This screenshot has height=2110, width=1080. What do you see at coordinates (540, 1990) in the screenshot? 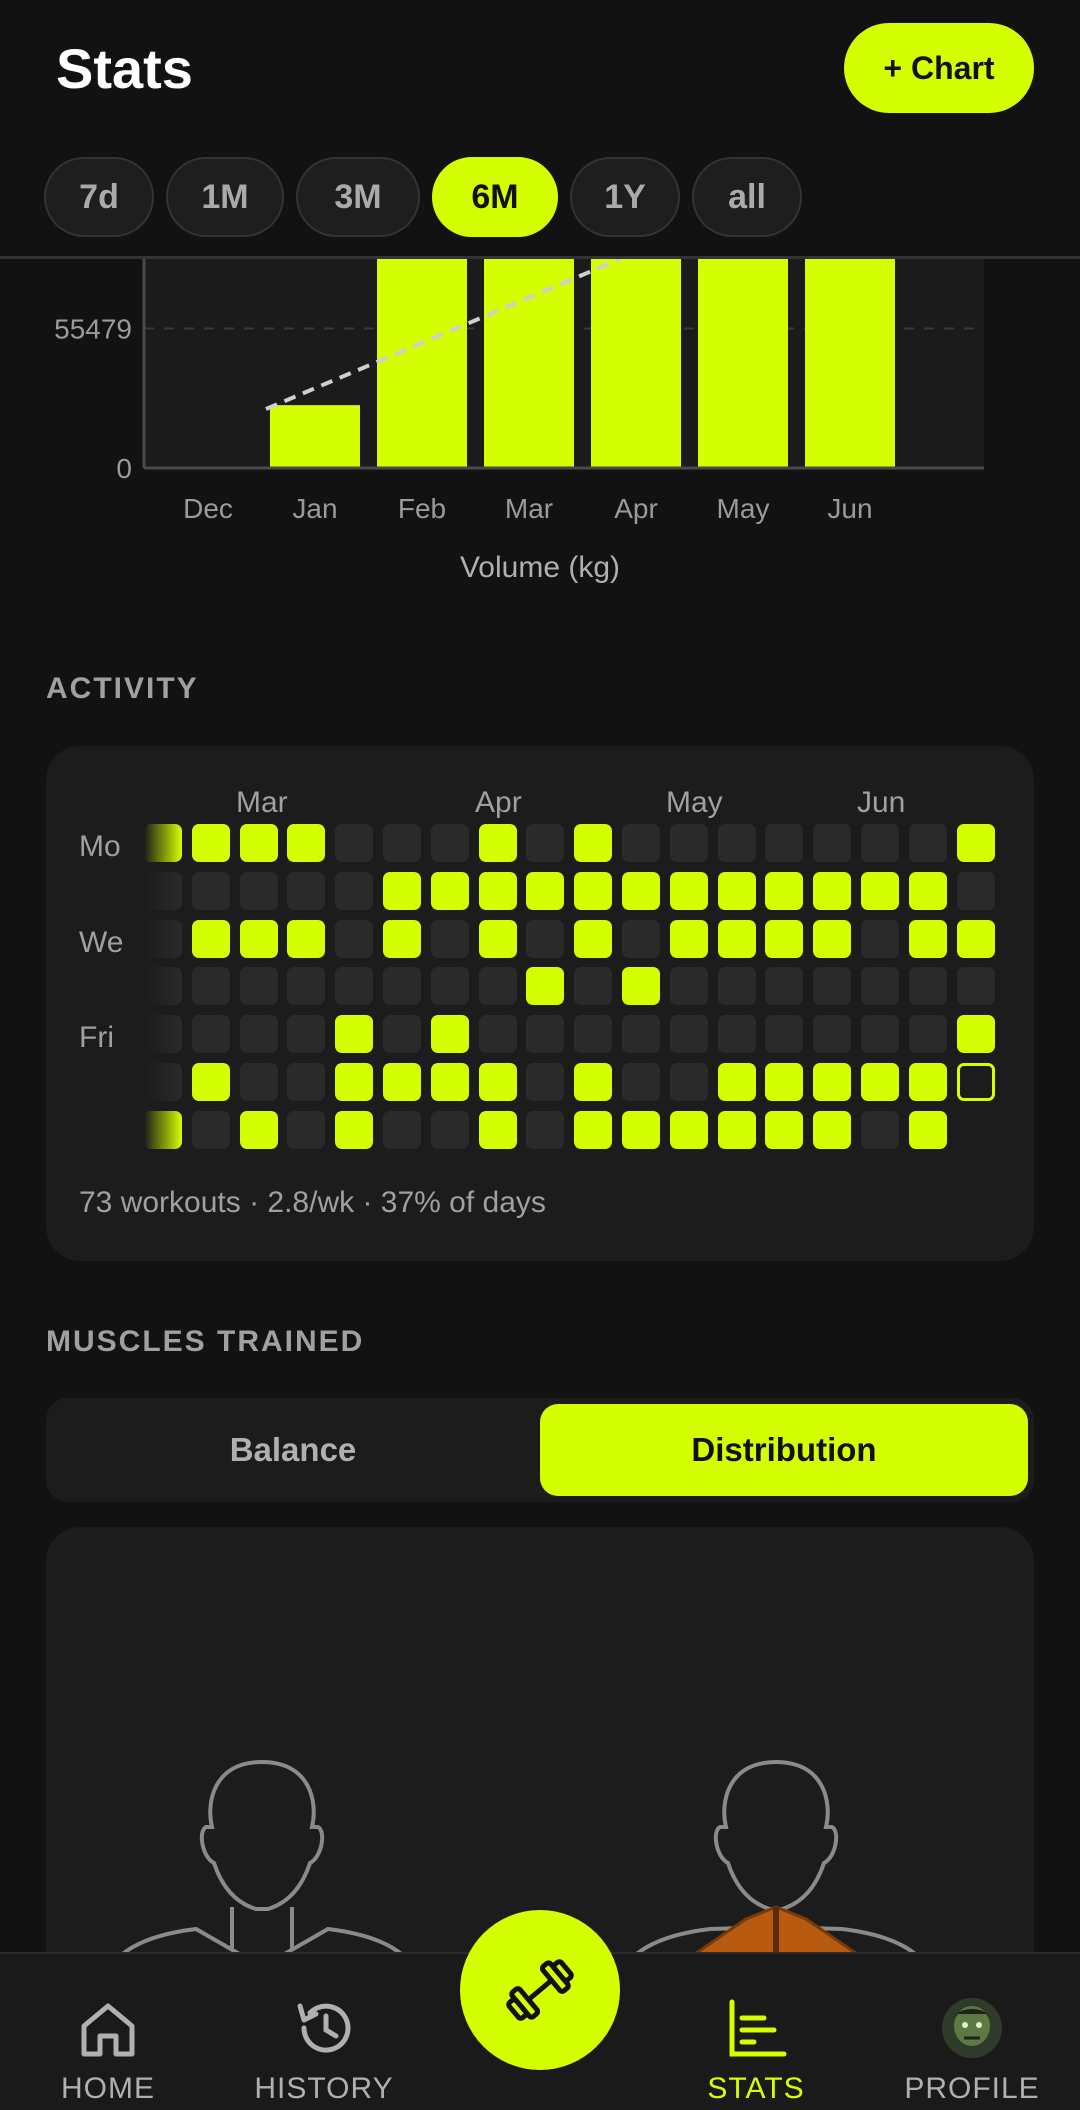
I see `start-workout-button` at bounding box center [540, 1990].